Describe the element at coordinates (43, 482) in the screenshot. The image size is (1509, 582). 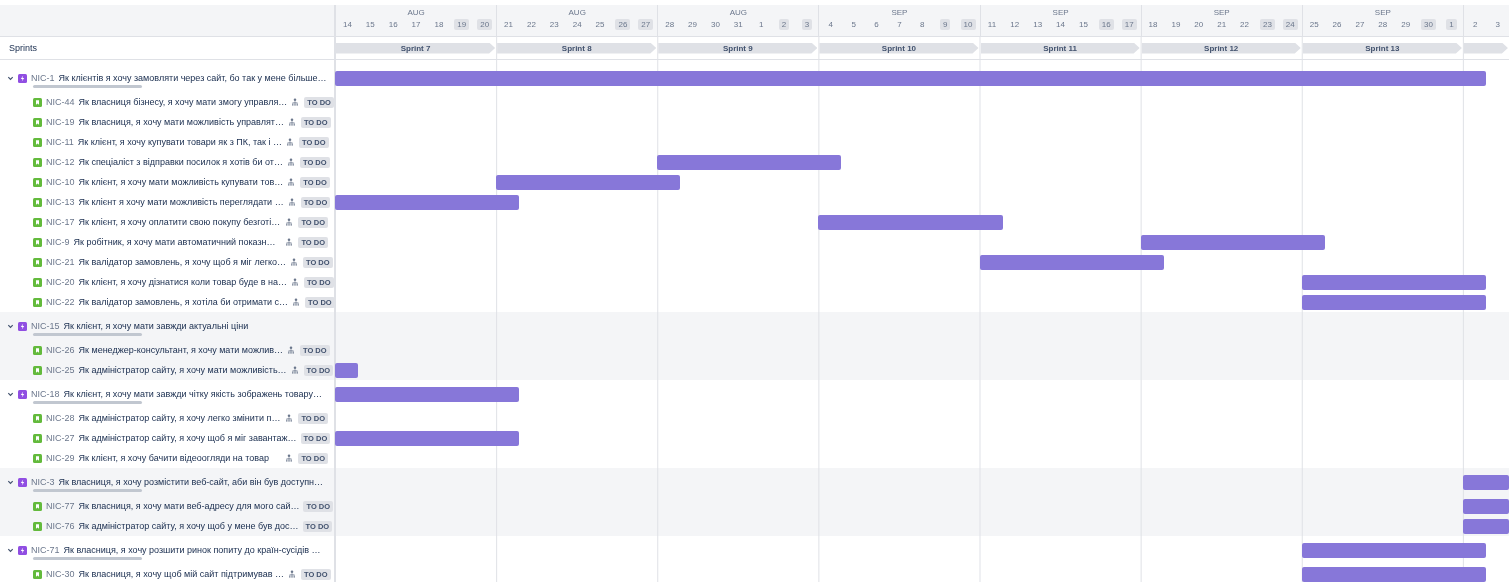
I see `issue-key: NIC-3` at that location.